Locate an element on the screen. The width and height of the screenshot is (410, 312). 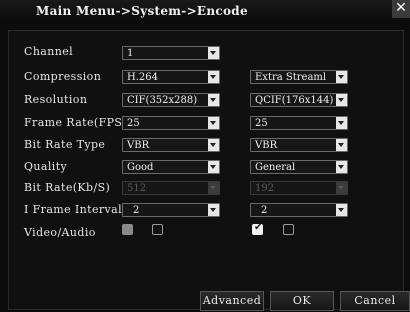
bit-rate-type-extra-select: VBR is located at coordinates (299, 145).